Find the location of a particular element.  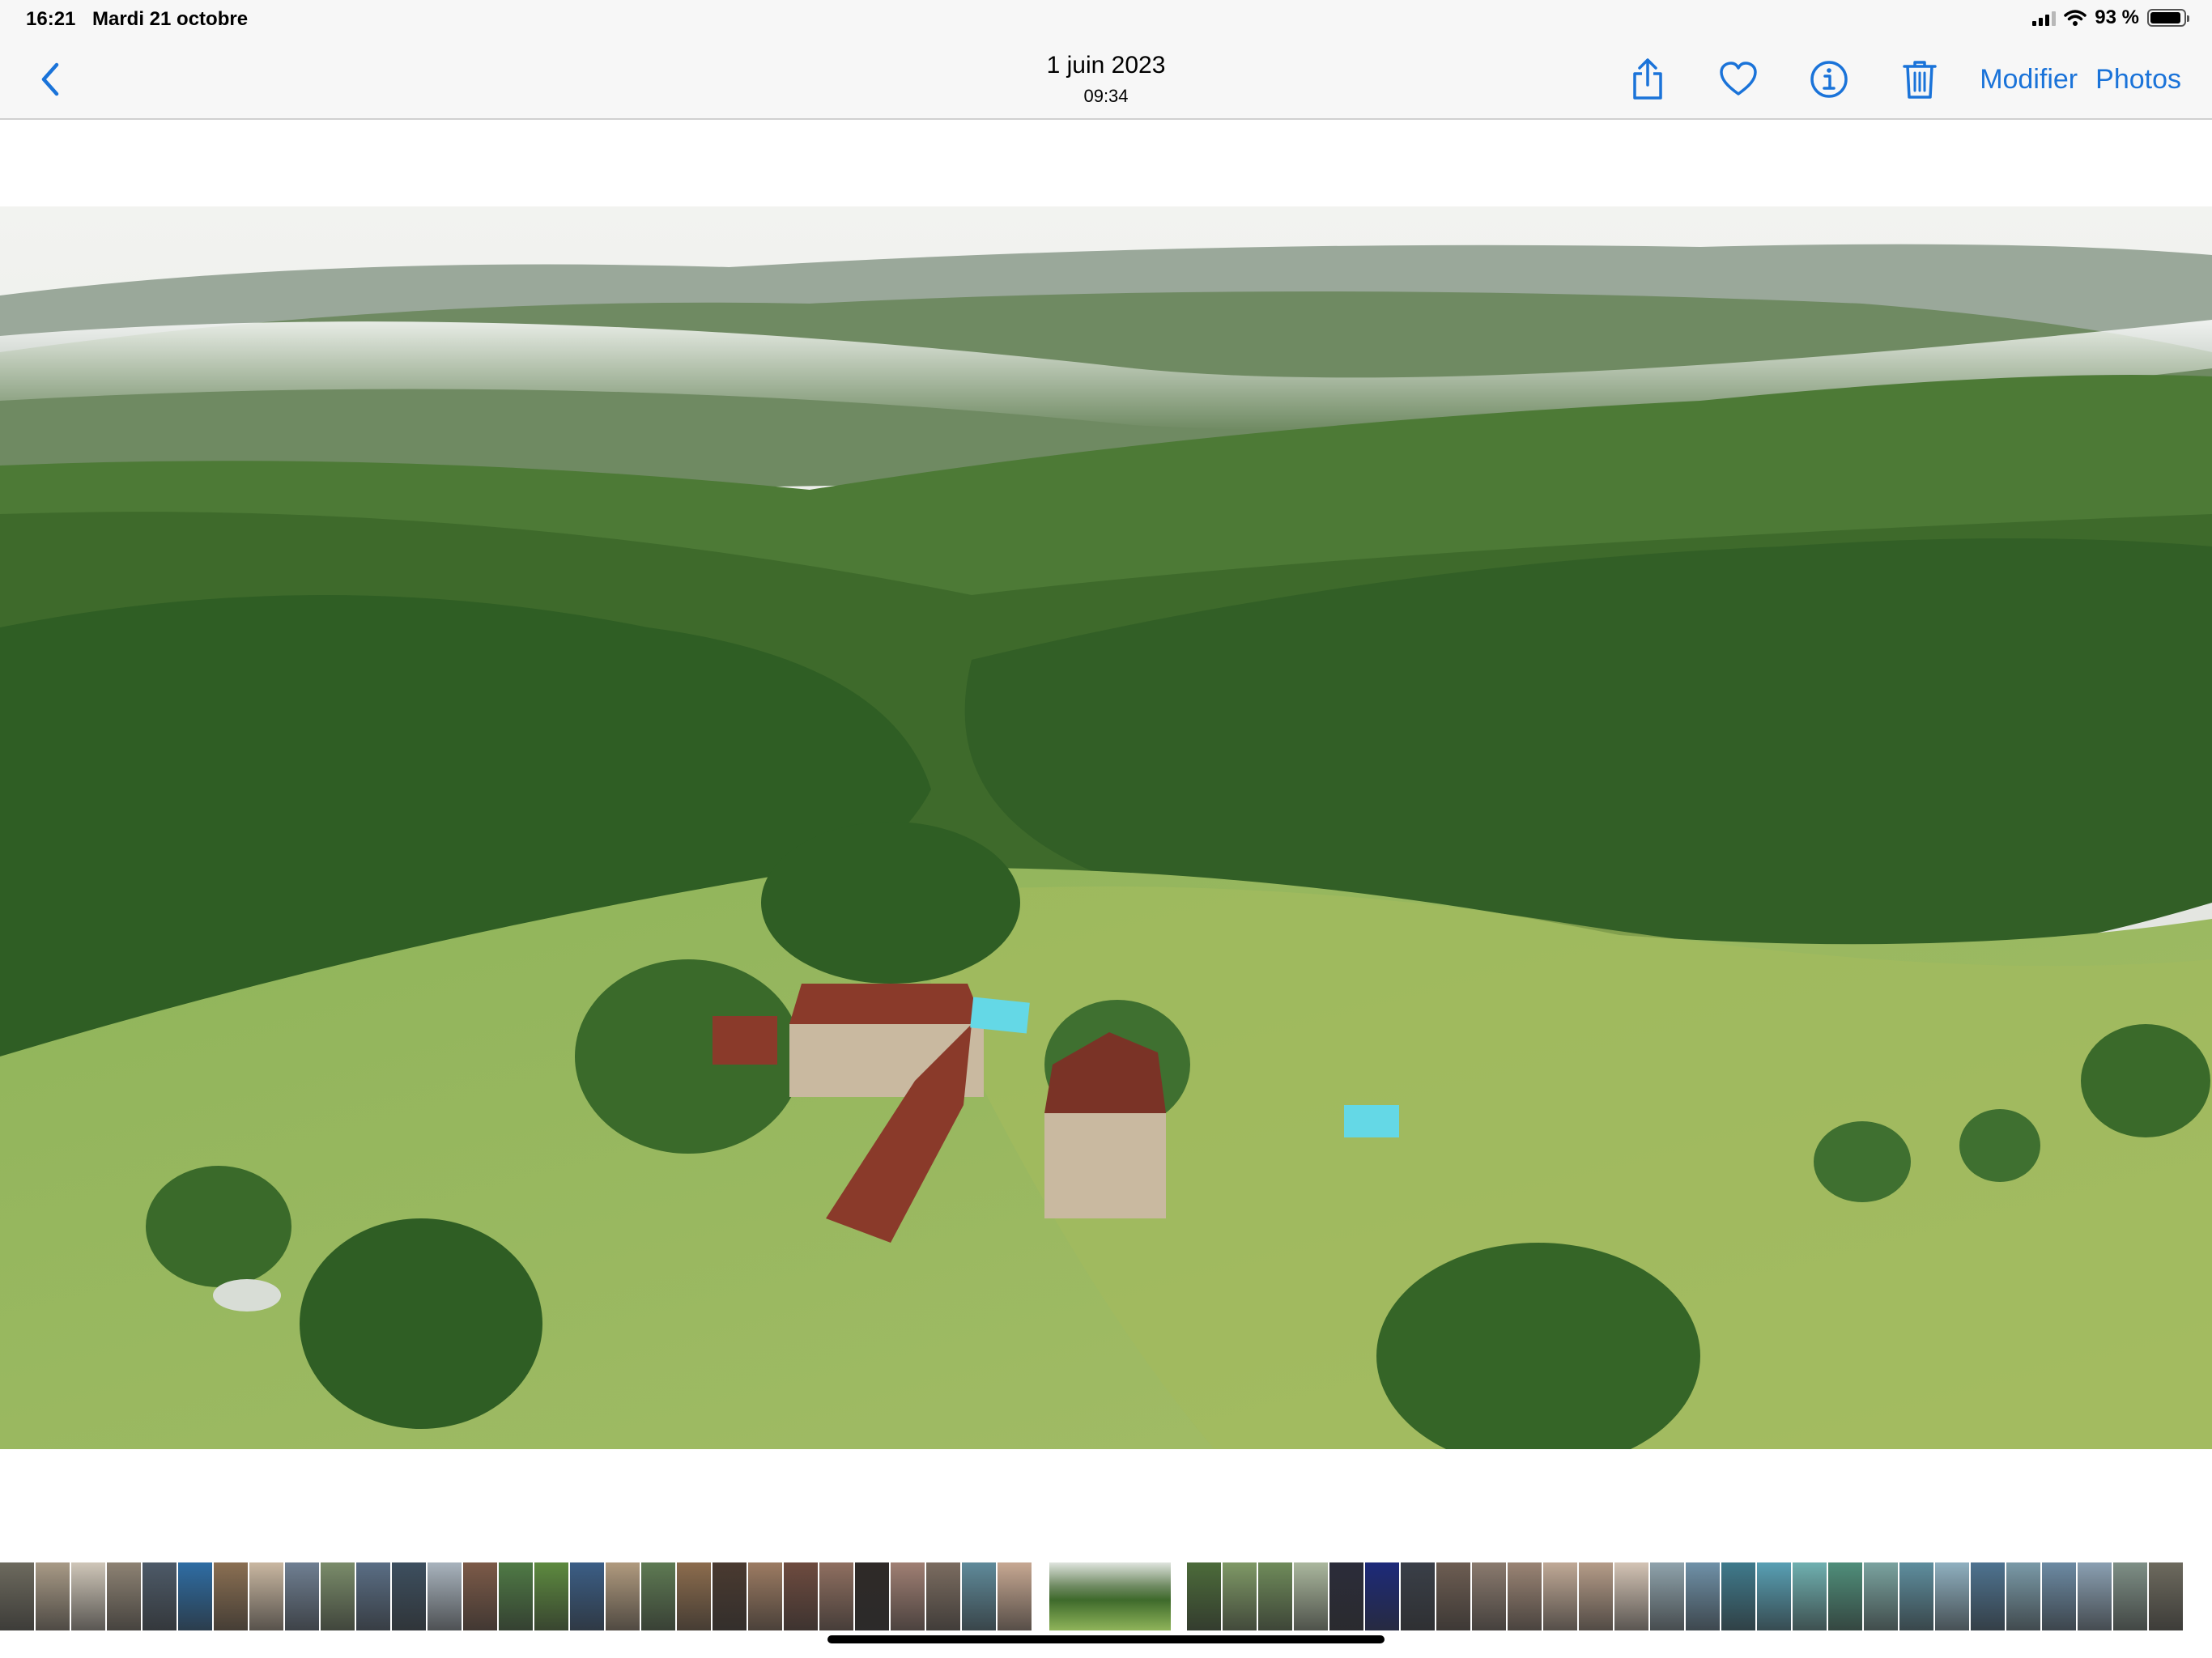

info-icon is located at coordinates (1829, 79).